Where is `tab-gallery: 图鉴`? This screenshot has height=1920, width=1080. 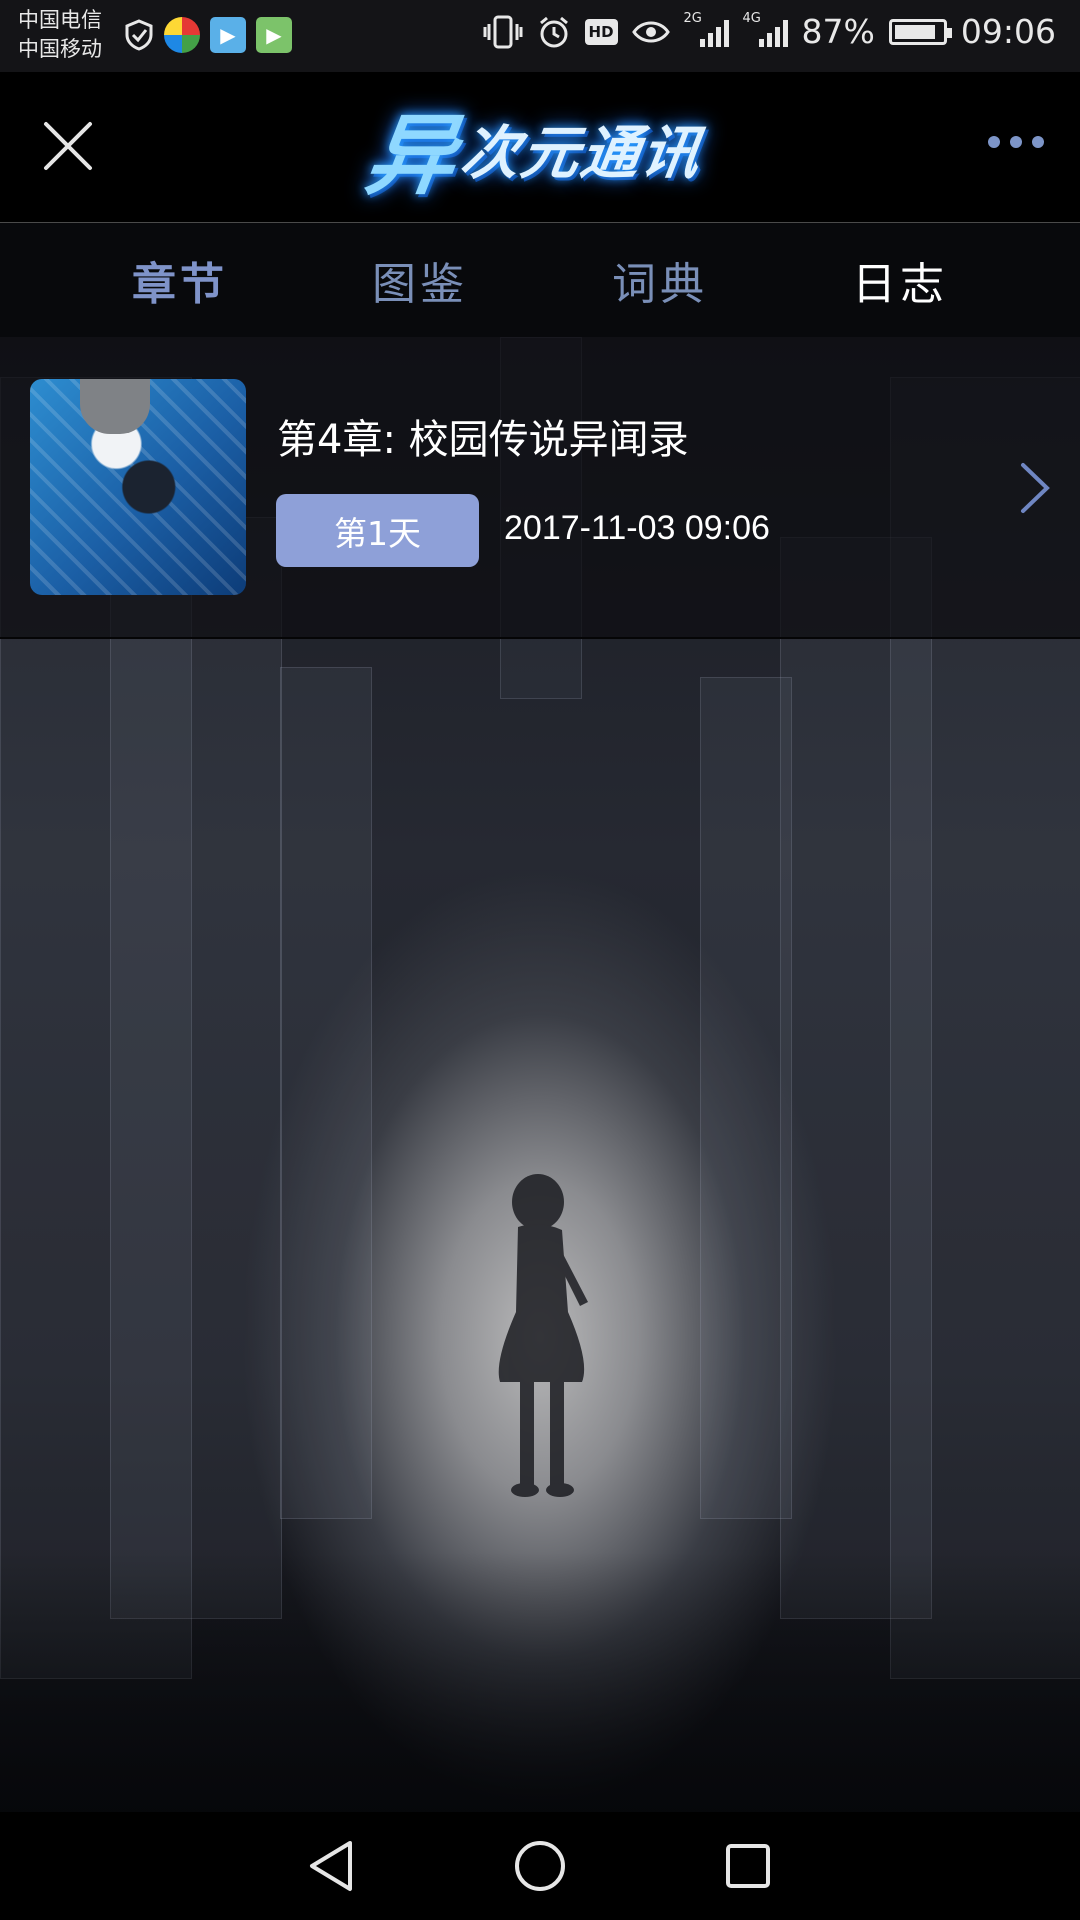
tab-gallery: 图鉴 is located at coordinates (420, 280).